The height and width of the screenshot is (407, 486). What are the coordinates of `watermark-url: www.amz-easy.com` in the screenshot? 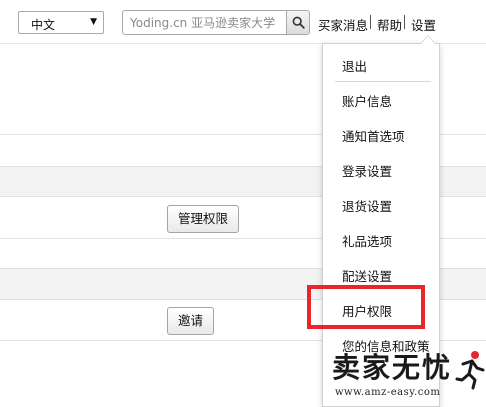 It's located at (388, 392).